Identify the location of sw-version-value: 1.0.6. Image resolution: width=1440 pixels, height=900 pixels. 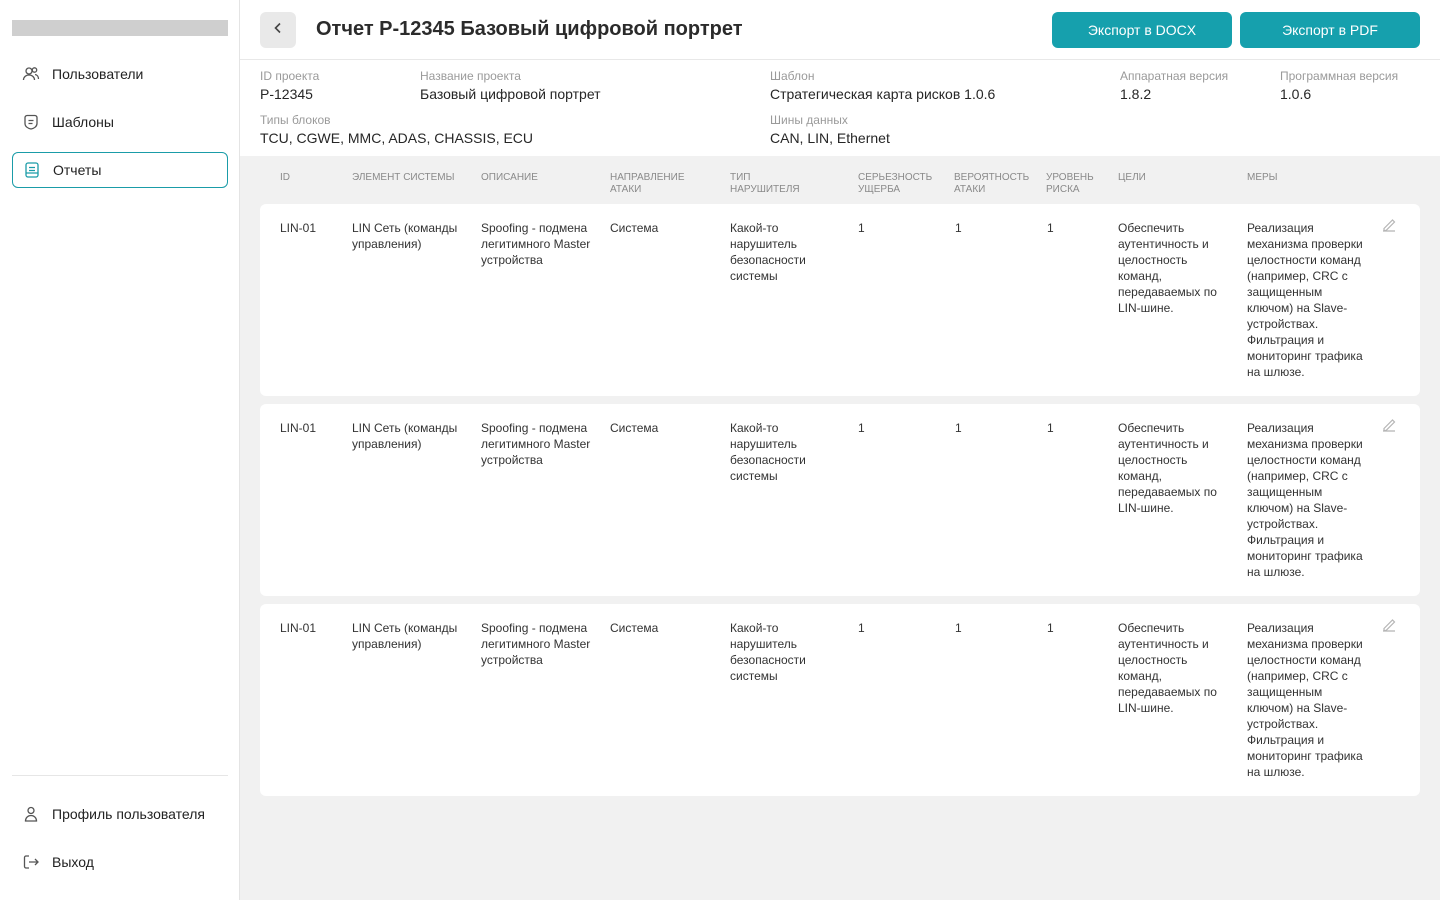
(1296, 94).